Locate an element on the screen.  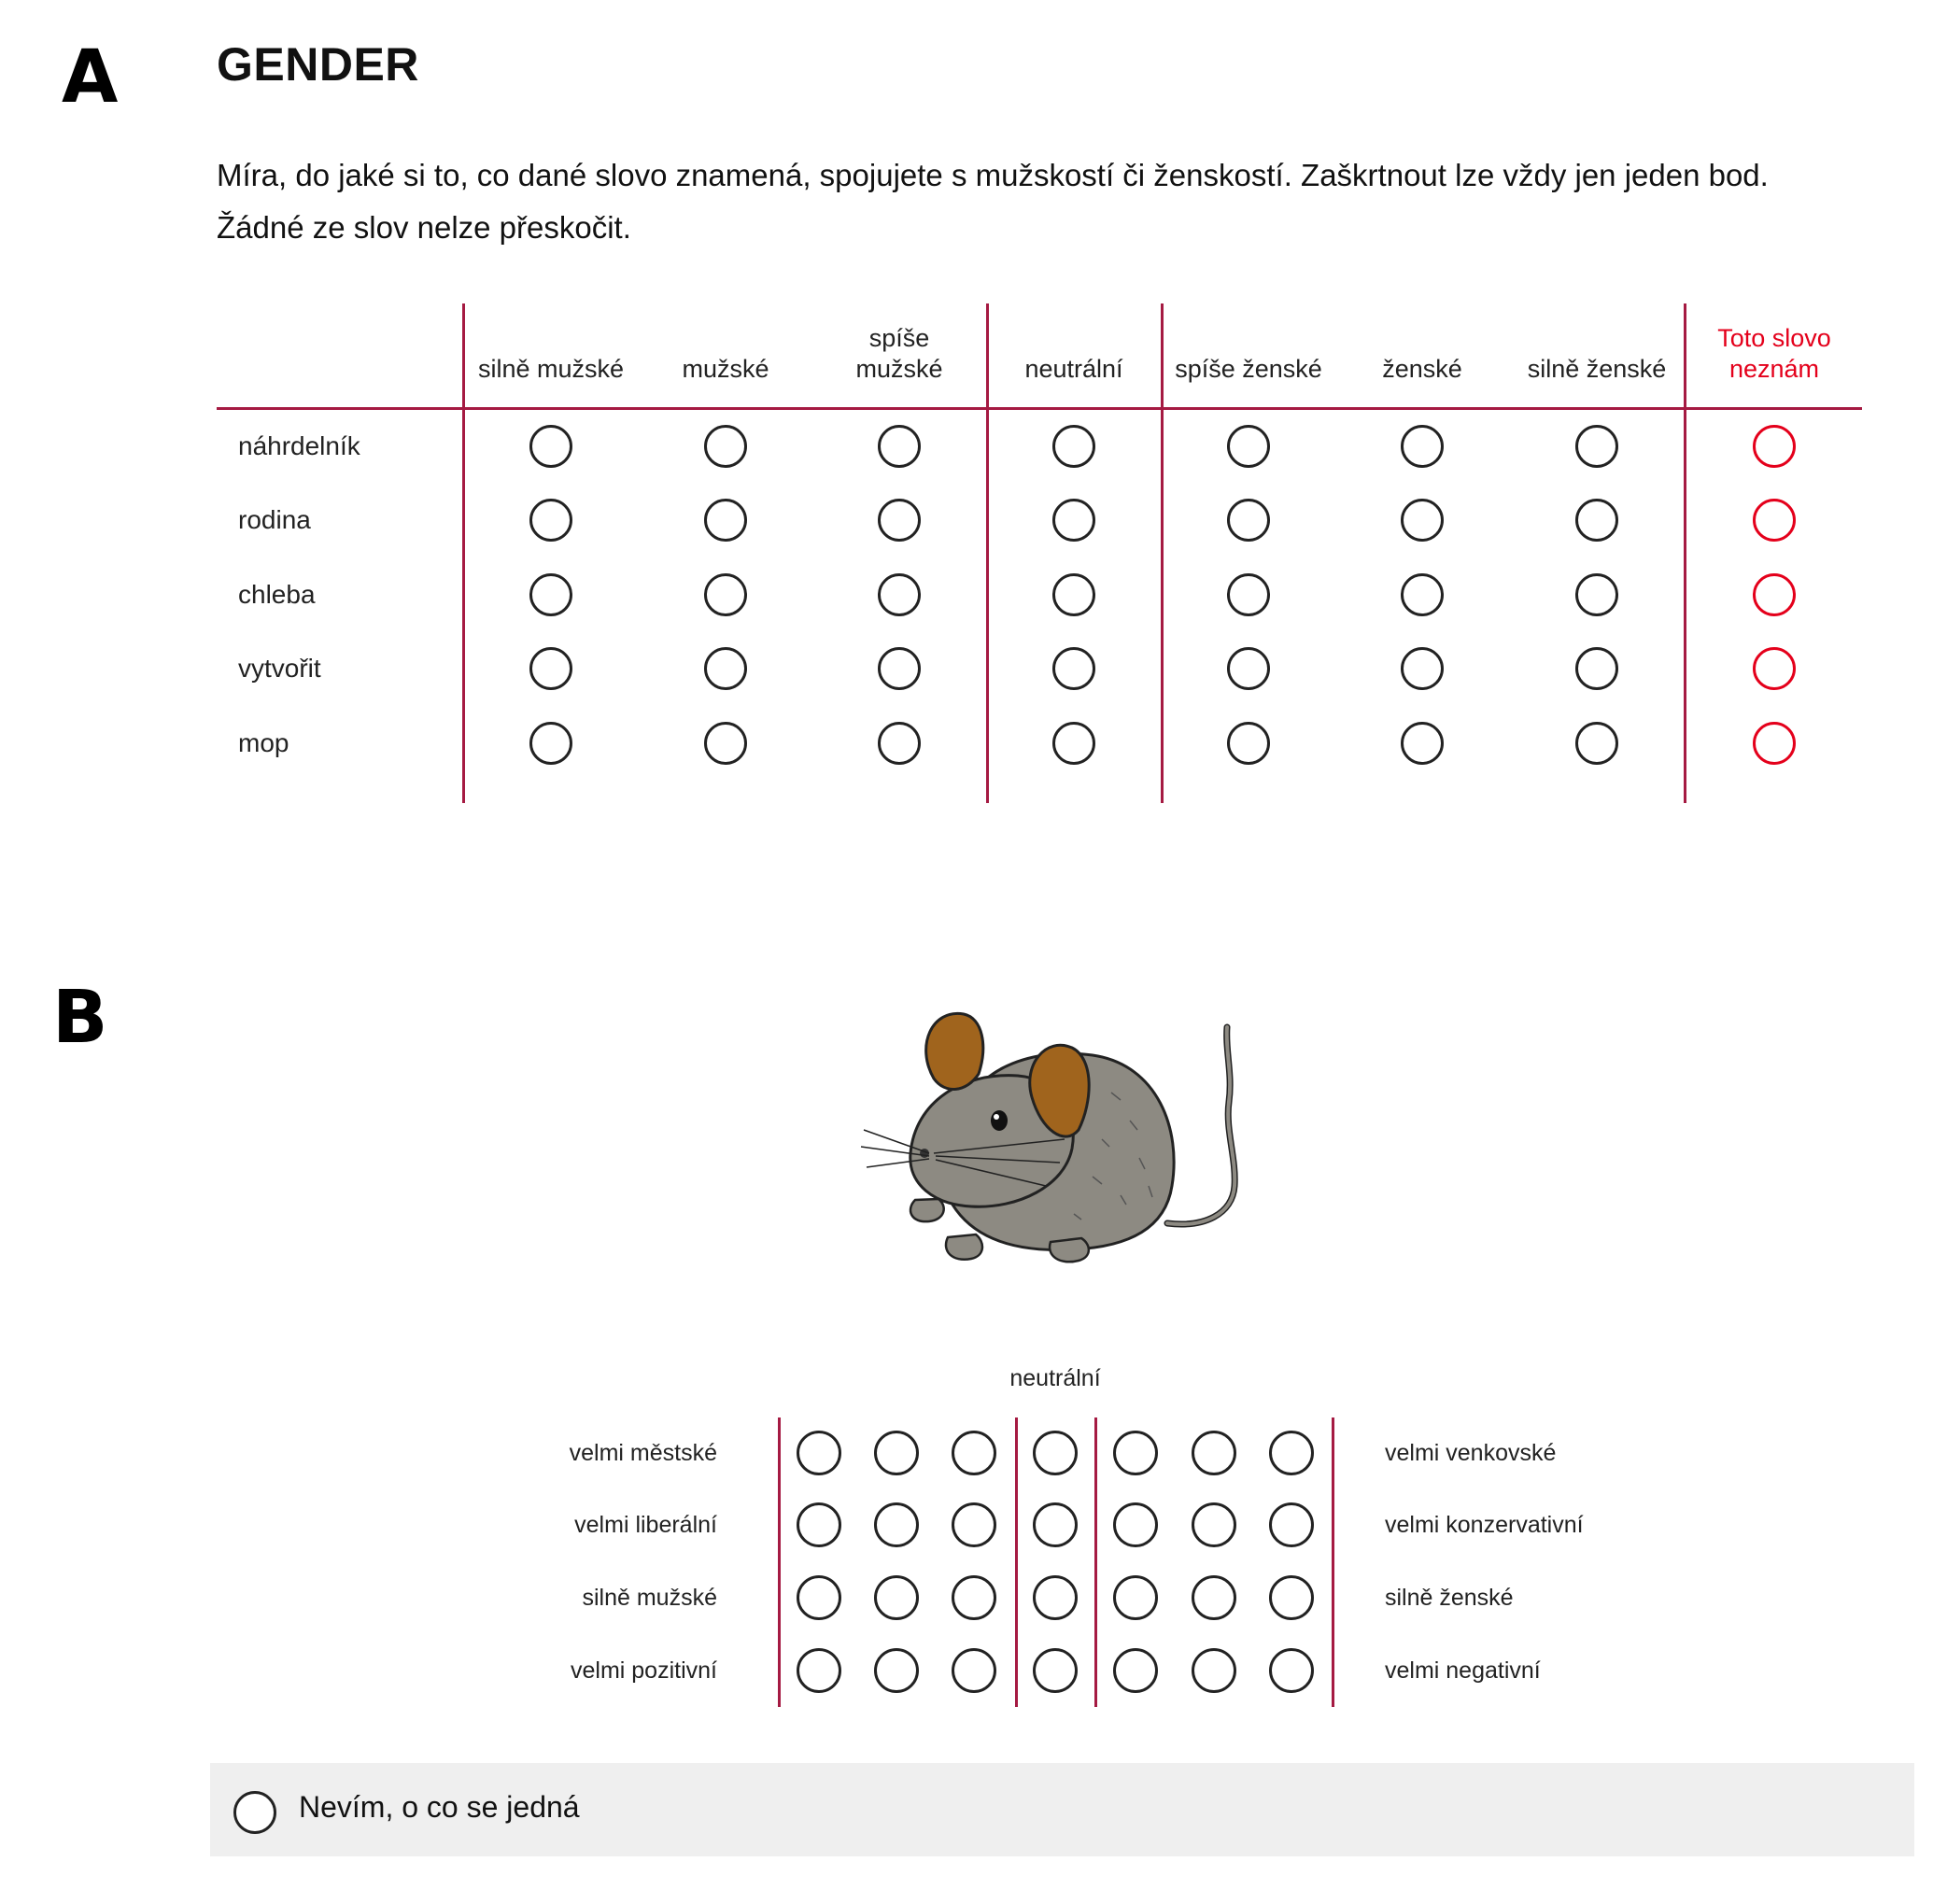
page-title: GENDER is located at coordinates (318, 64).